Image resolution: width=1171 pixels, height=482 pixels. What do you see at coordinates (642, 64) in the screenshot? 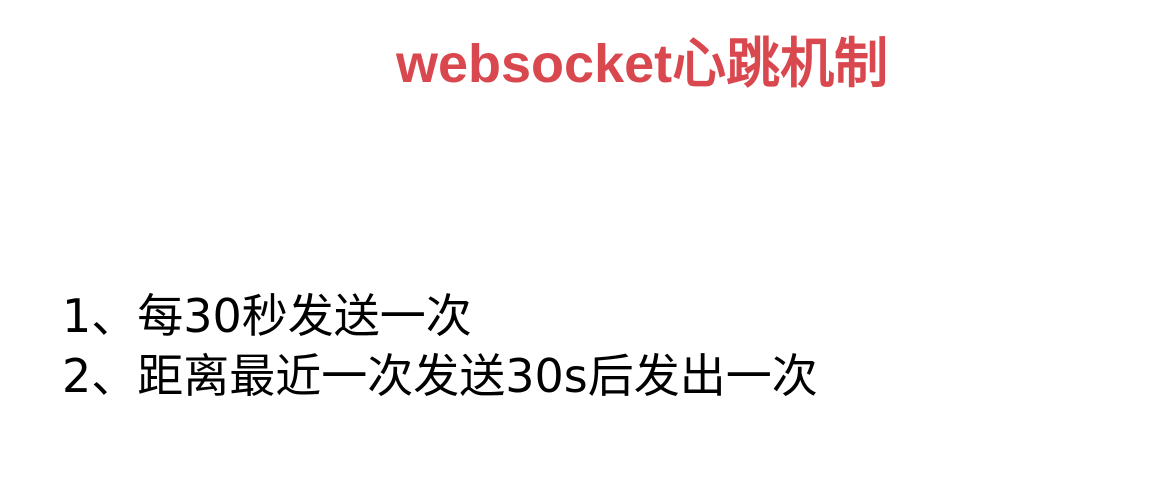
I see `slide-title: websocket心跳机制` at bounding box center [642, 64].